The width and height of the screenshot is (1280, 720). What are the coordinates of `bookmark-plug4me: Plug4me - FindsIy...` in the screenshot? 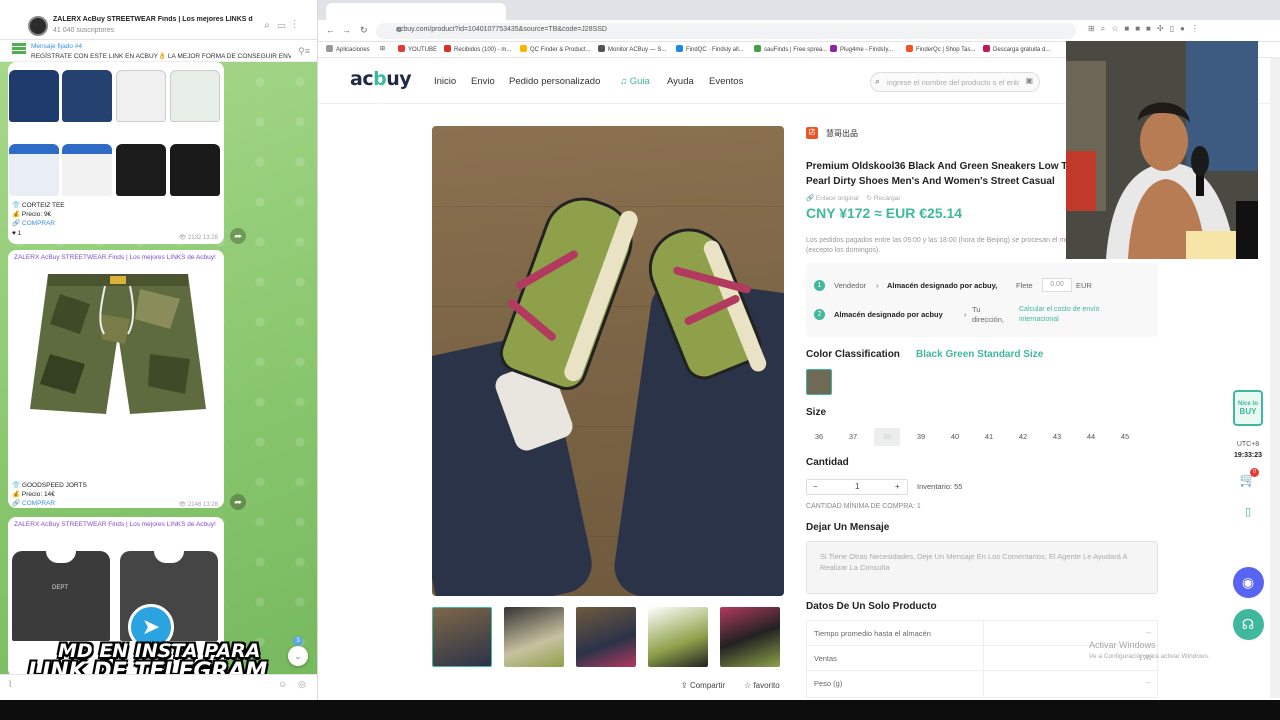 It's located at (861, 49).